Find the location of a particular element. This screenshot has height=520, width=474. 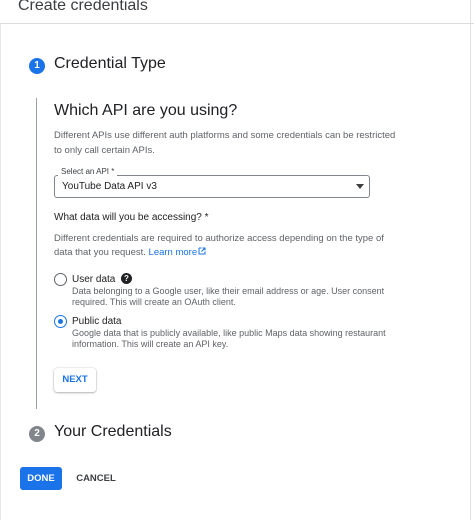

data-description-line-2: data that you request. Learn more is located at coordinates (130, 252).